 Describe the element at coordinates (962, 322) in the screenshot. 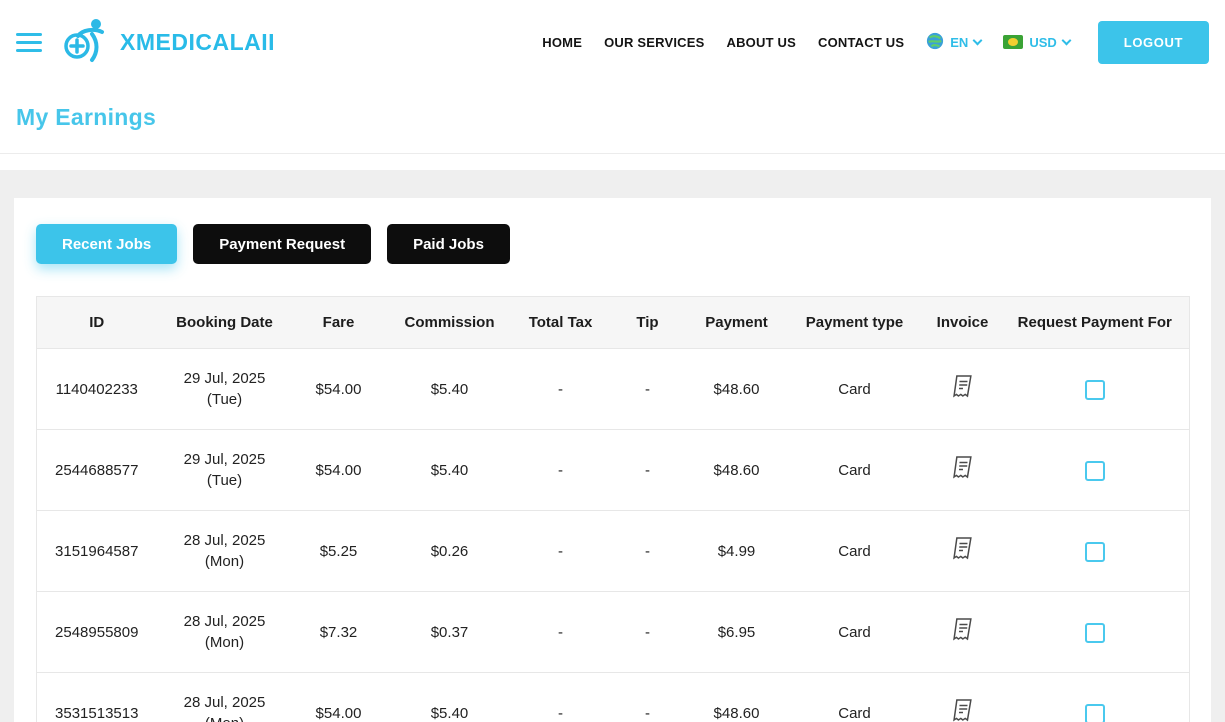

I see `col-invoice: Invoice` at that location.